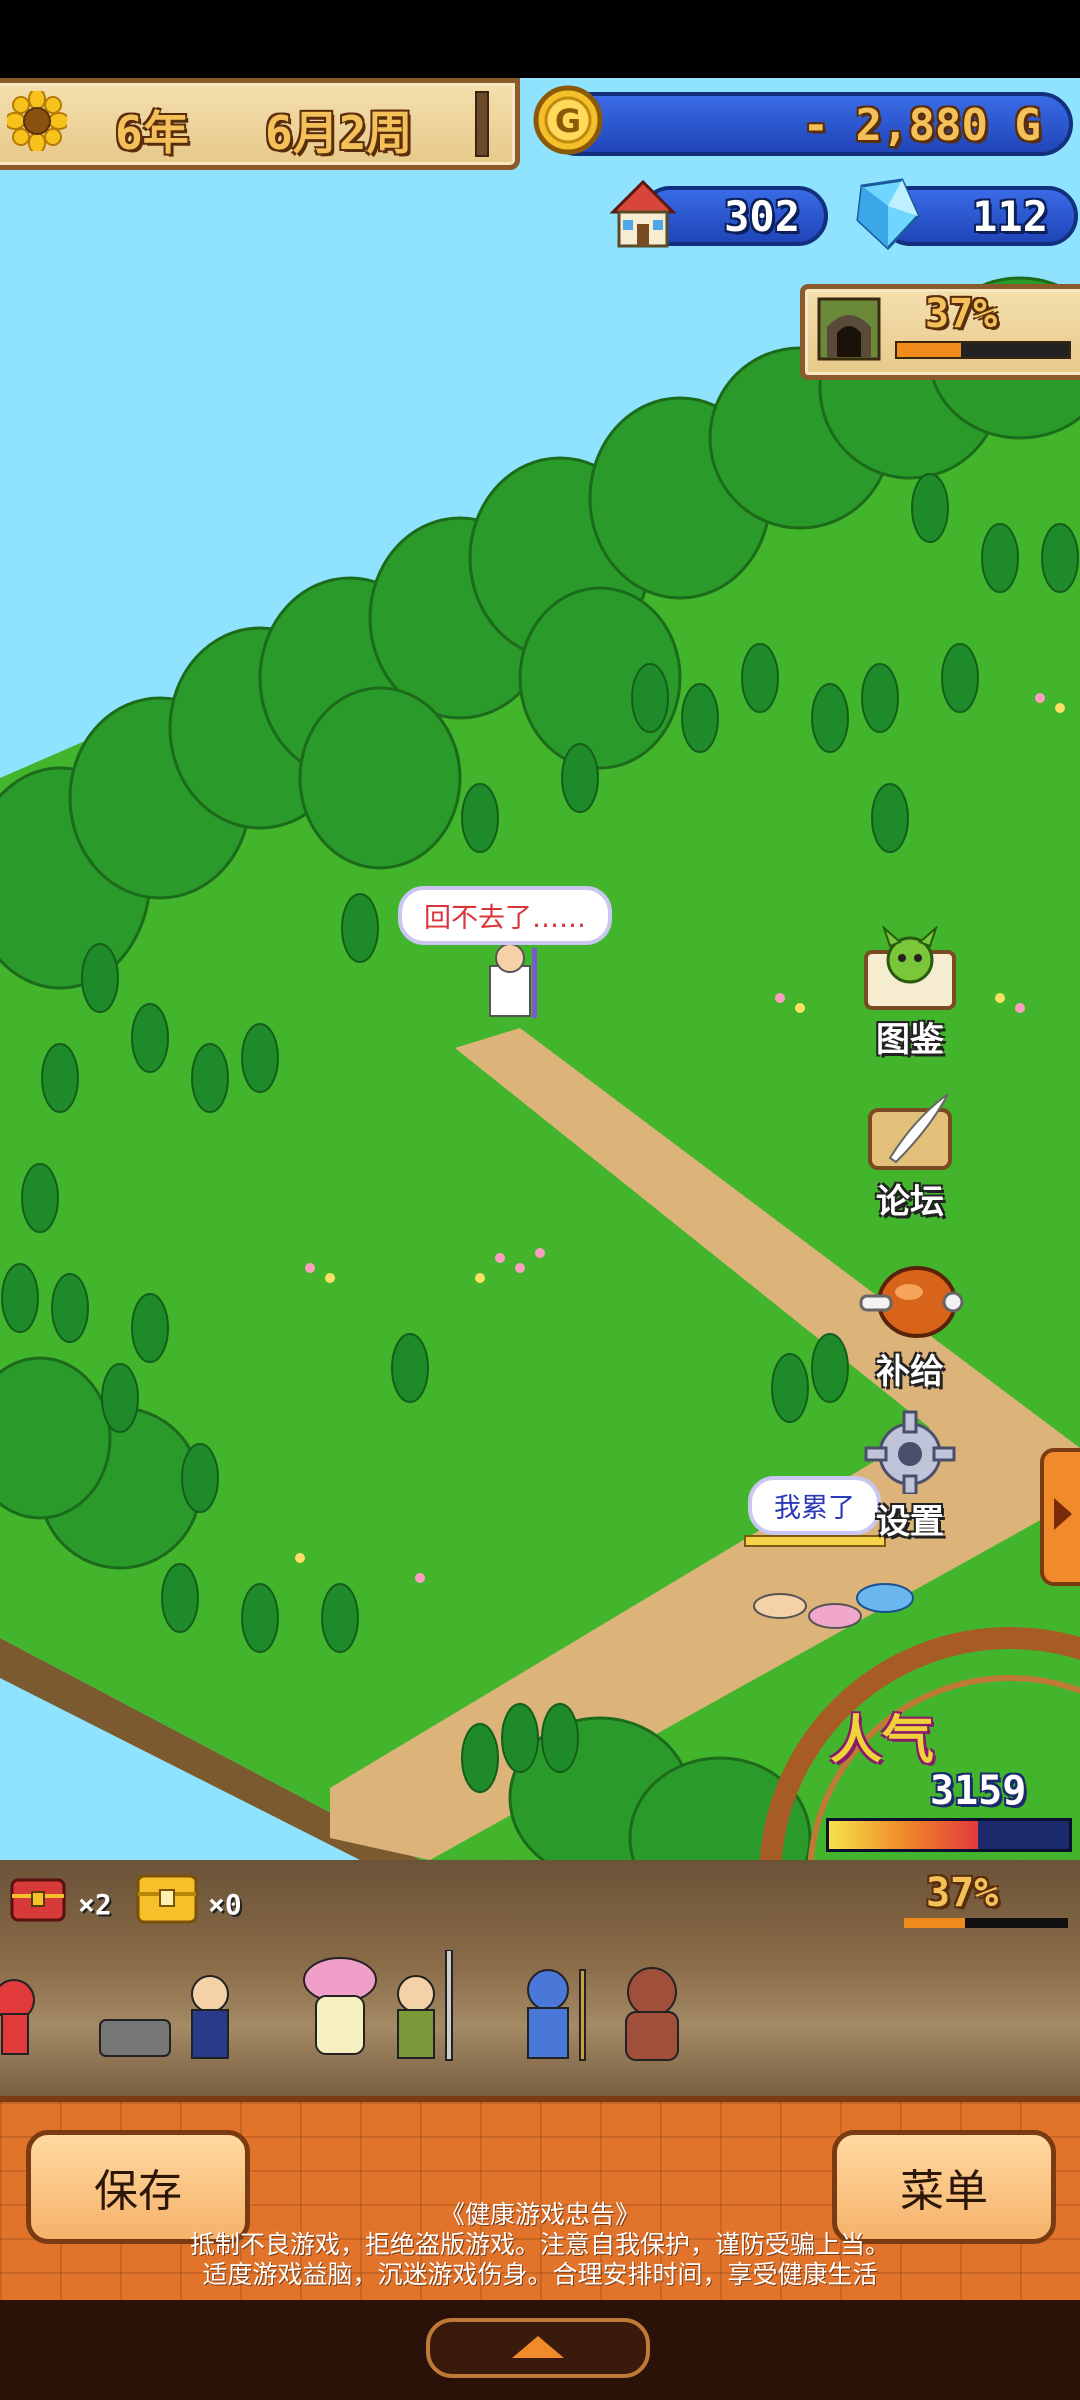  What do you see at coordinates (910, 1202) in the screenshot?
I see `forum-label: 论坛` at bounding box center [910, 1202].